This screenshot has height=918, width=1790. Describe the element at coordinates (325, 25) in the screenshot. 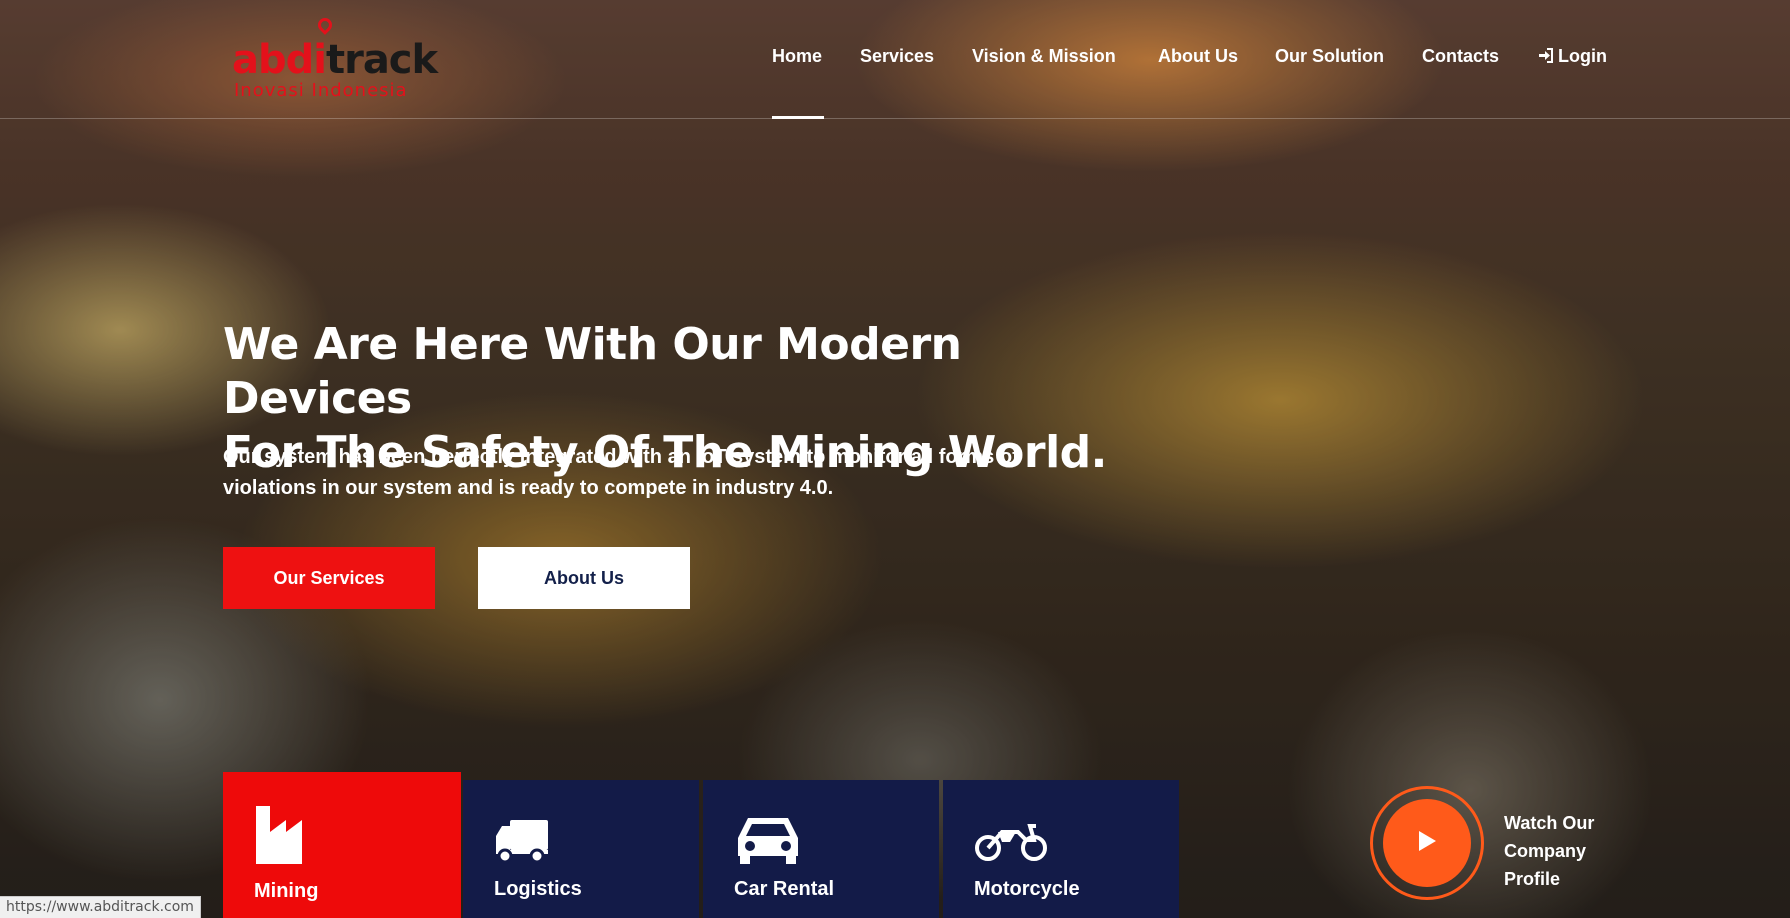

I see `location-pin-icon` at that location.